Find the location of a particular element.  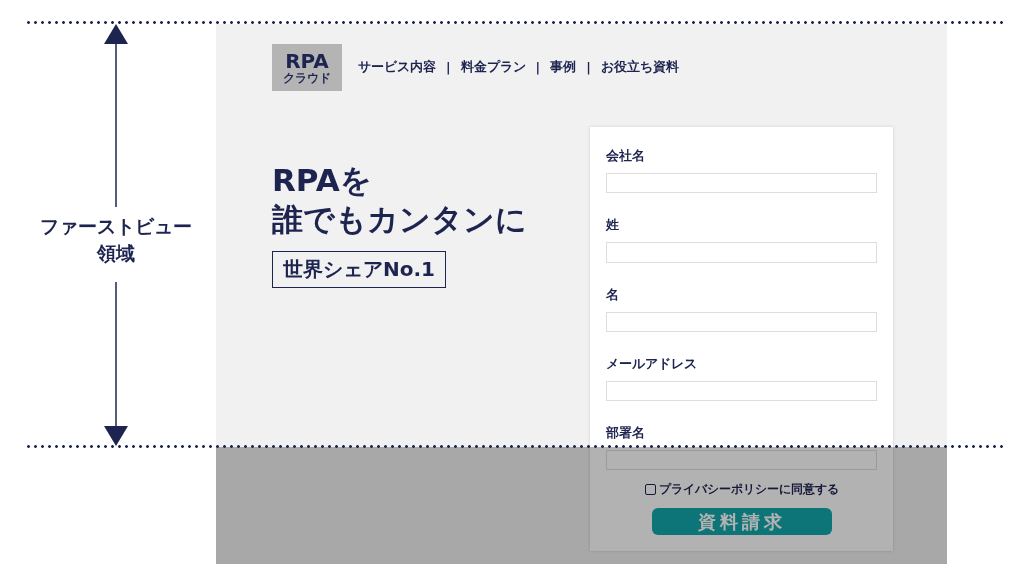

field-label: 姓 is located at coordinates (613, 225).